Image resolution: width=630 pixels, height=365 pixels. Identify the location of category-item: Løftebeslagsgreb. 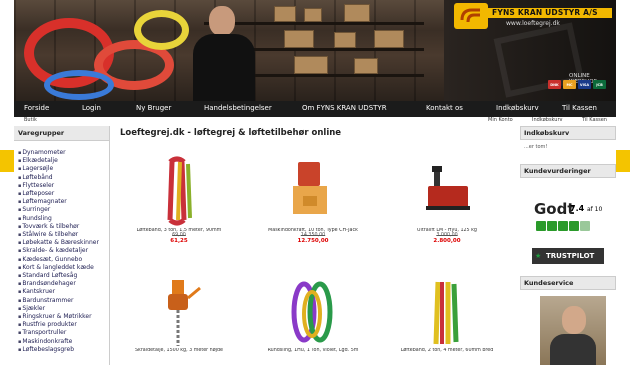
(63, 350).